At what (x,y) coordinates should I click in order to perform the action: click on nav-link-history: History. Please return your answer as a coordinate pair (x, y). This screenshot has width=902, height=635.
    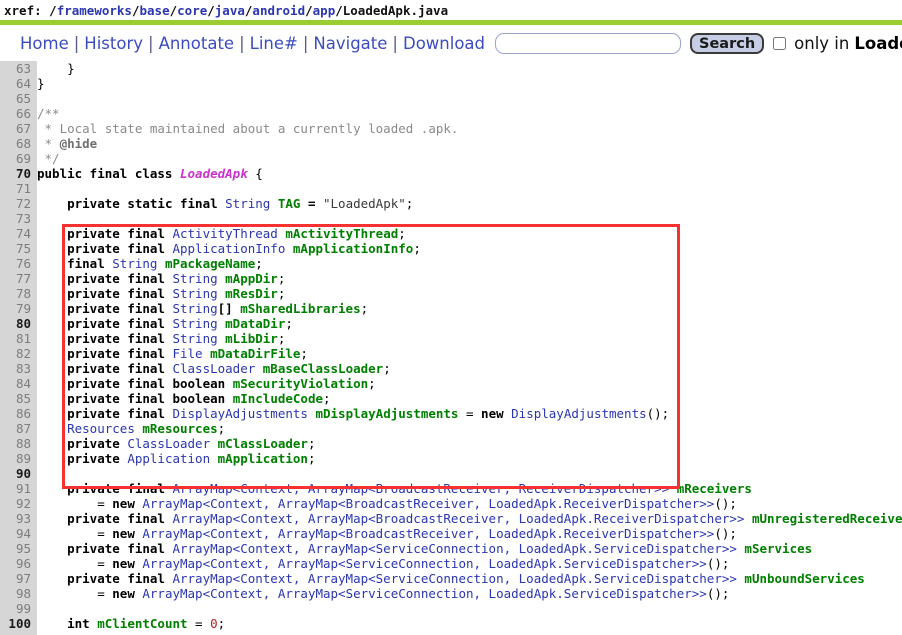
    Looking at the image, I should click on (113, 43).